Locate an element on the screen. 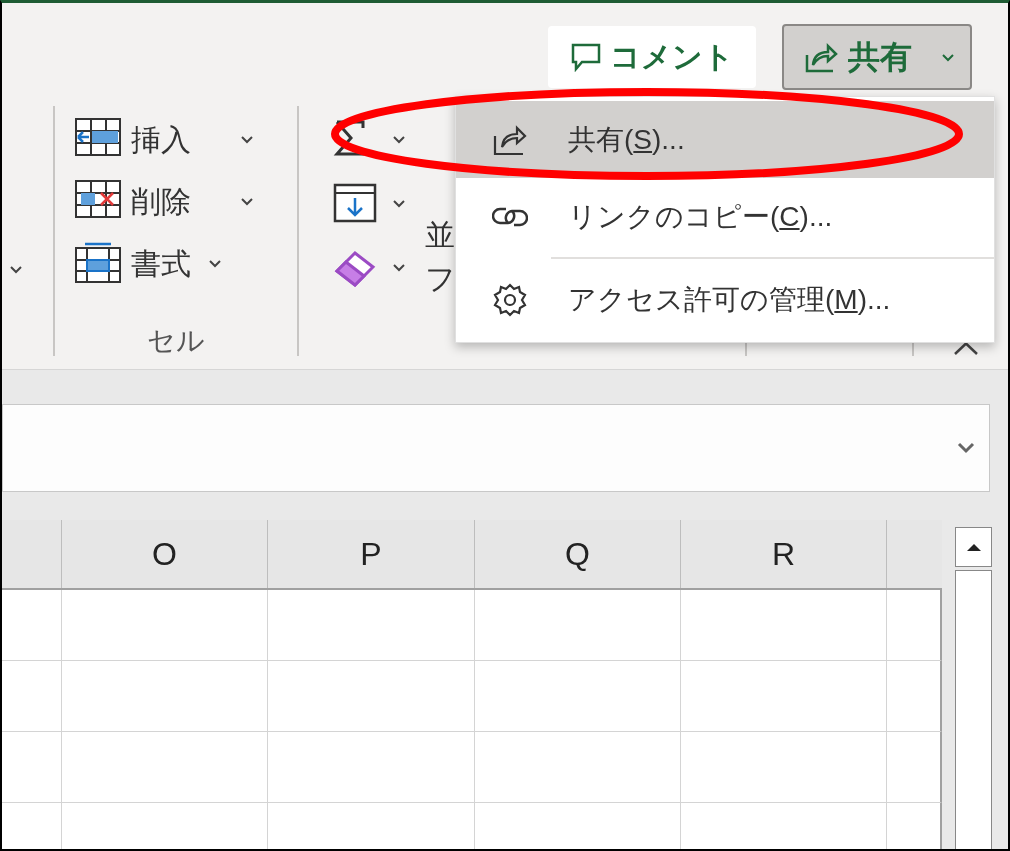  column-header: O is located at coordinates (165, 554).